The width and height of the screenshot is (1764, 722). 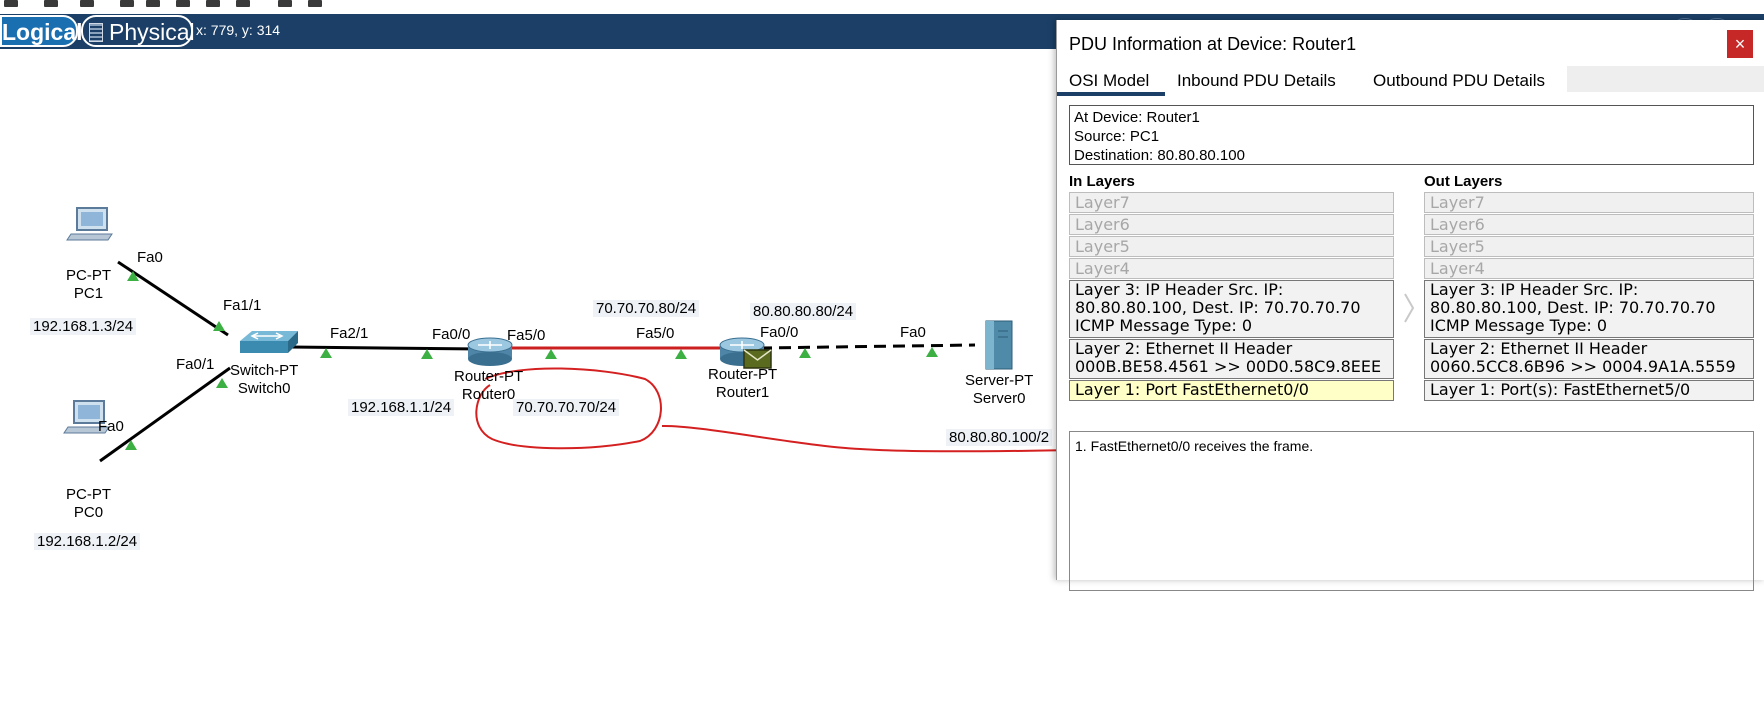 I want to click on delete-icon, so click(x=87, y=3).